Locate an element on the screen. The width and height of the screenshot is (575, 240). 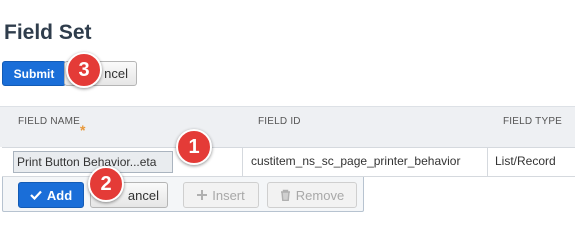
trash-icon is located at coordinates (285, 195).